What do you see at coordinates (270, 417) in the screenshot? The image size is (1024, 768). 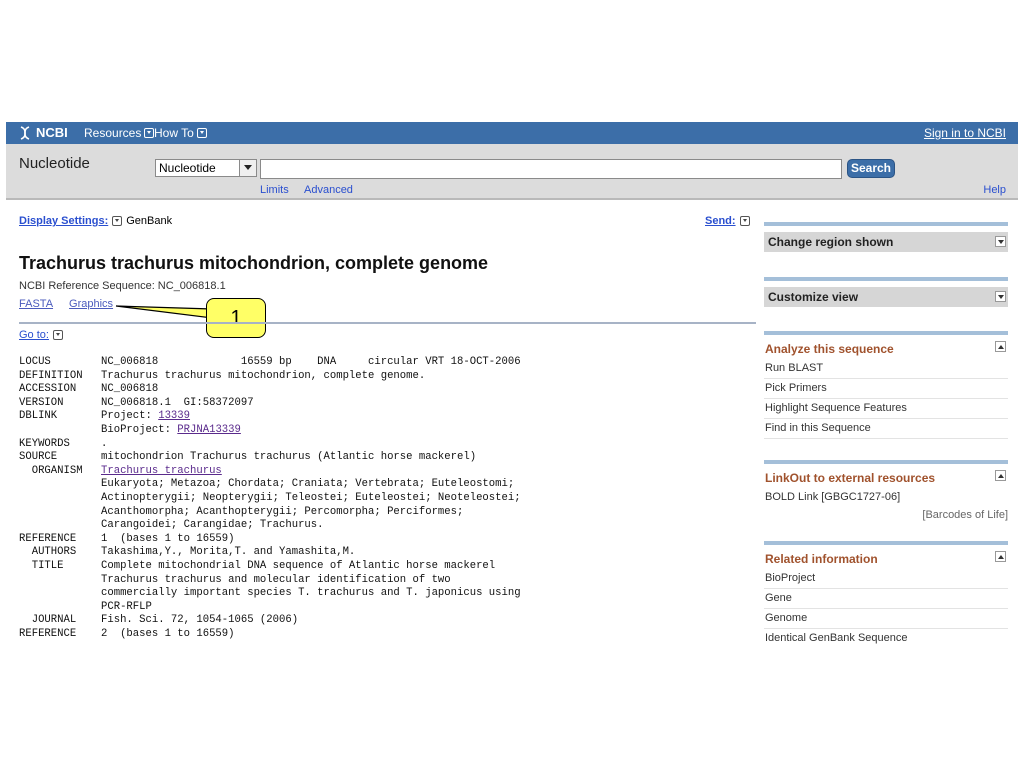 I see `genbank-line: DBLINK Project: 13339` at bounding box center [270, 417].